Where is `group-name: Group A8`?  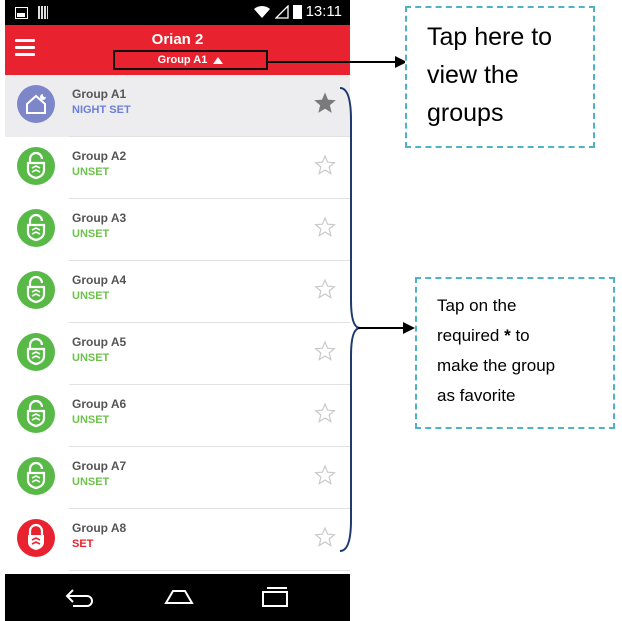
group-name: Group A8 is located at coordinates (99, 528).